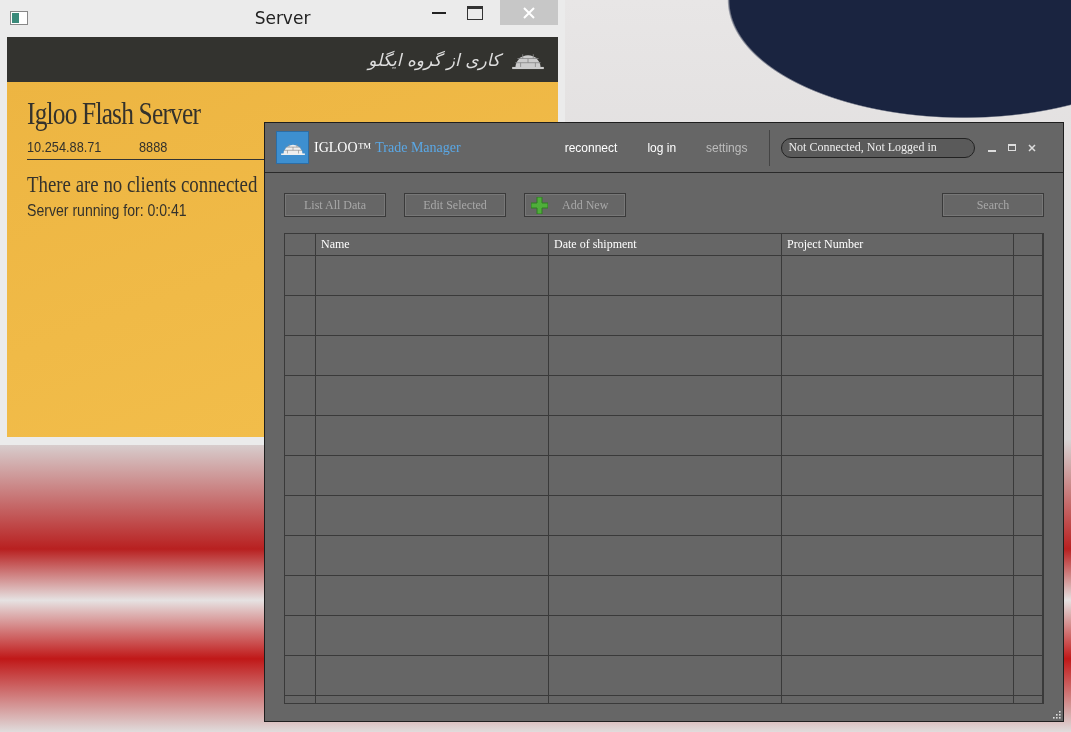 This screenshot has height=732, width=1071. What do you see at coordinates (539, 205) in the screenshot?
I see `plus-icon` at bounding box center [539, 205].